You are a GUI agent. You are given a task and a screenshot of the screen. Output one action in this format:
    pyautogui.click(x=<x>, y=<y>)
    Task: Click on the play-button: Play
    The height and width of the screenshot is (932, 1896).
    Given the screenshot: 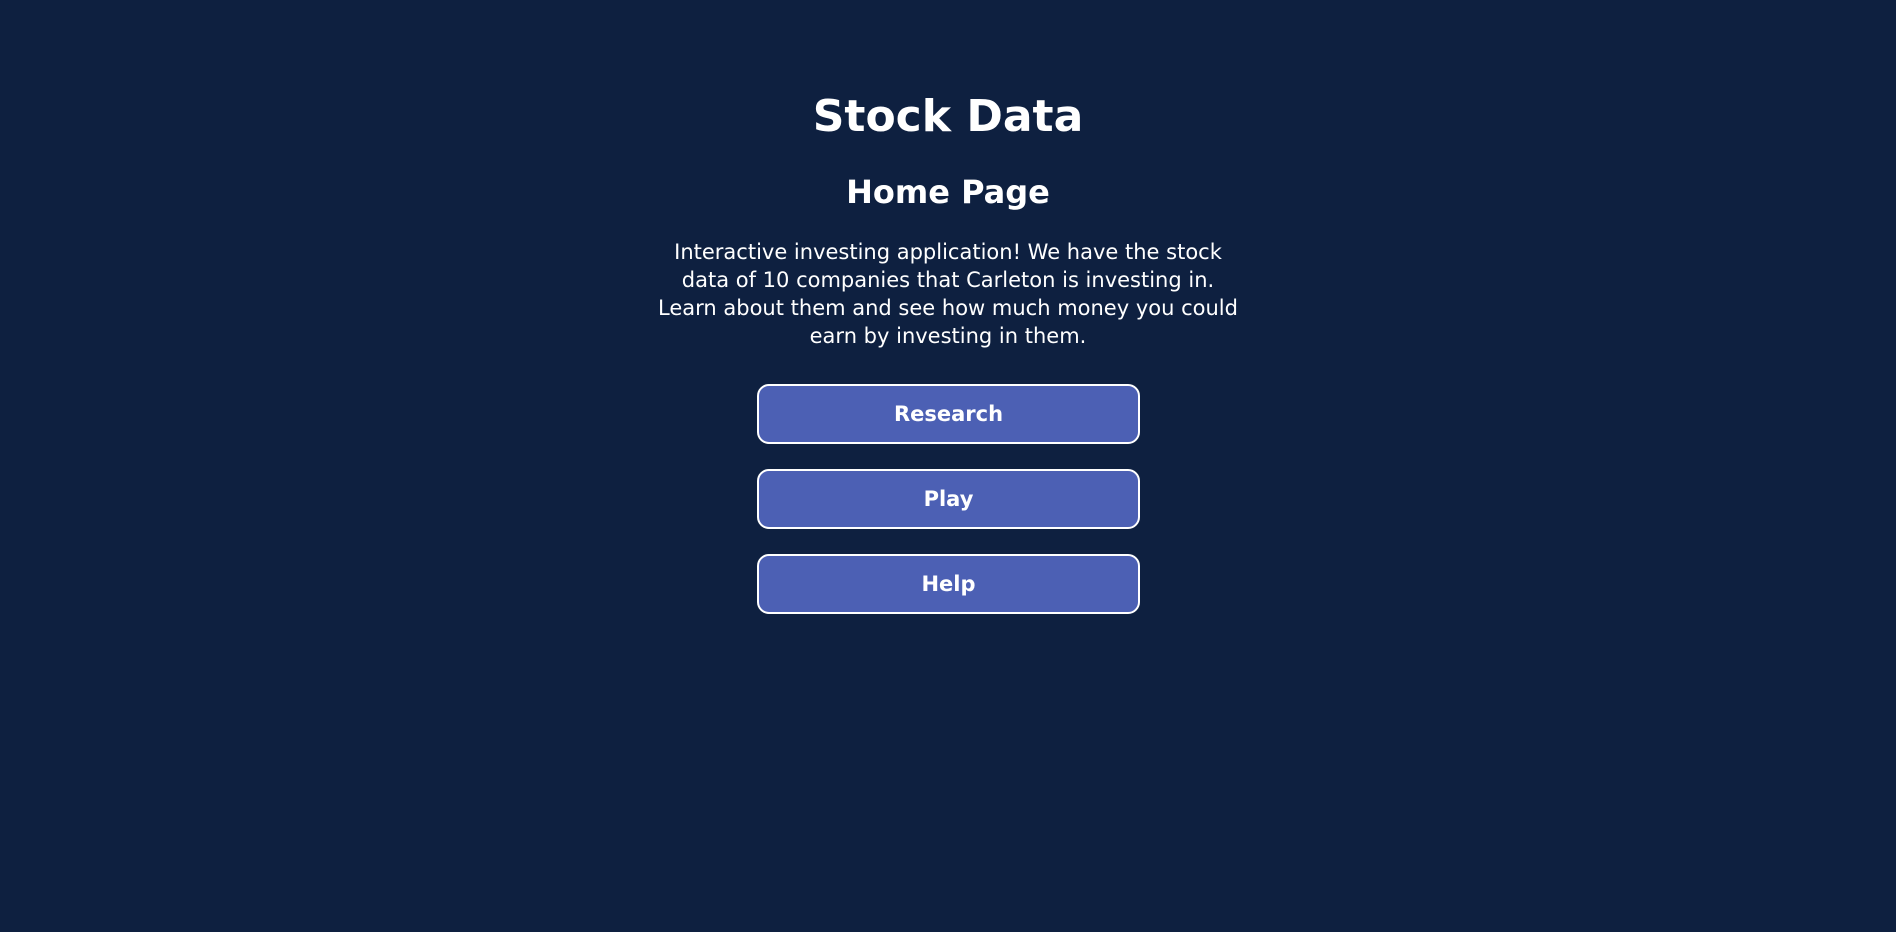 What is the action you would take?
    pyautogui.click(x=948, y=499)
    